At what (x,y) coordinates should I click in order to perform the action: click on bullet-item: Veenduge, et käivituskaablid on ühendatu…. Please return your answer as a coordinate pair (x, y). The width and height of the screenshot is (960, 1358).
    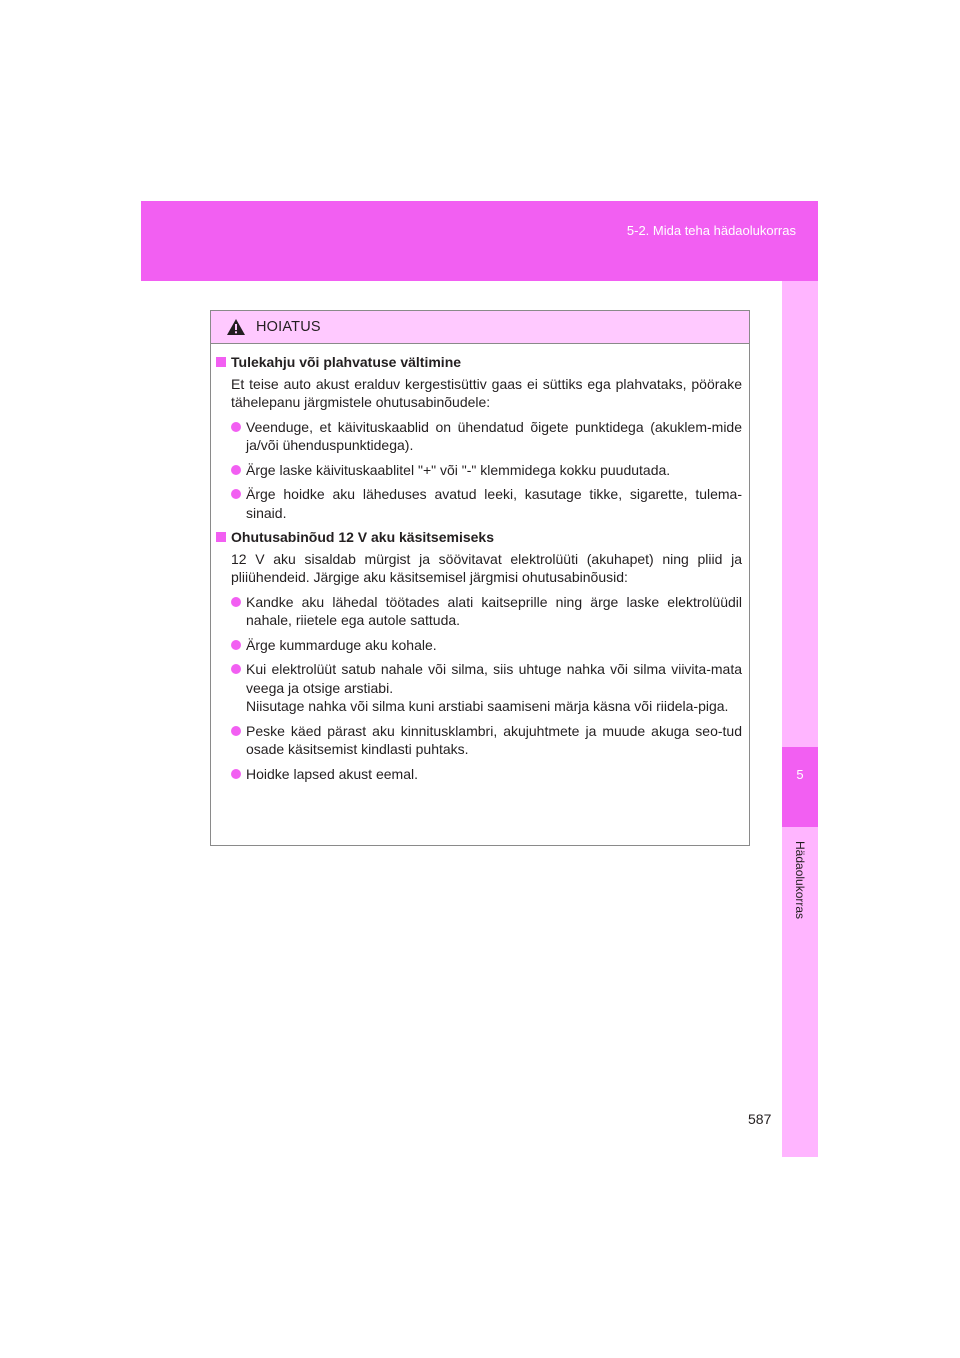
    Looking at the image, I should click on (479, 436).